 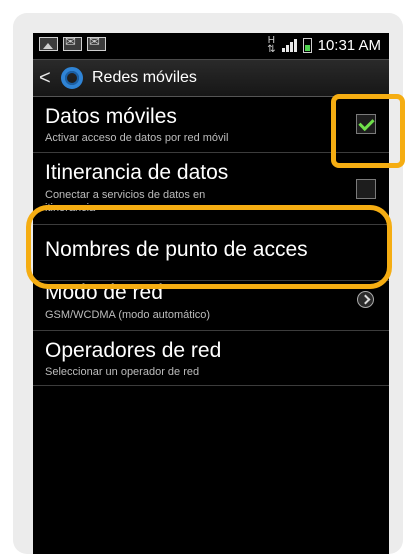 I want to click on title-bar: < Redes móviles, so click(x=211, y=78).